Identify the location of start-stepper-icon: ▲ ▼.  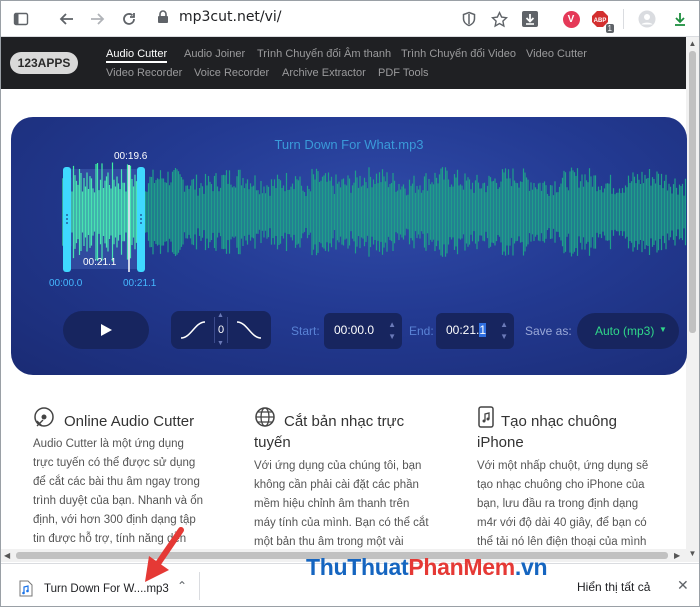
(392, 331).